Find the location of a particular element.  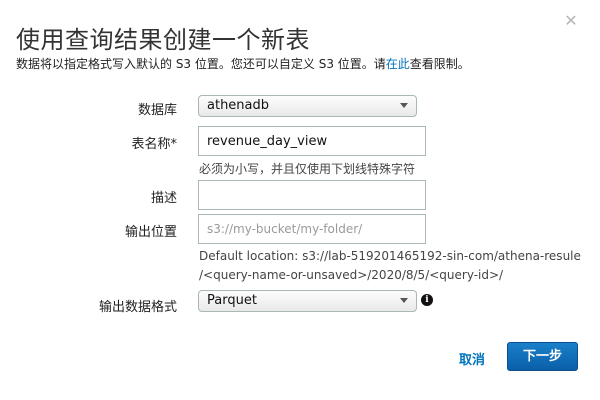

database-select: athenadb is located at coordinates (307, 106).